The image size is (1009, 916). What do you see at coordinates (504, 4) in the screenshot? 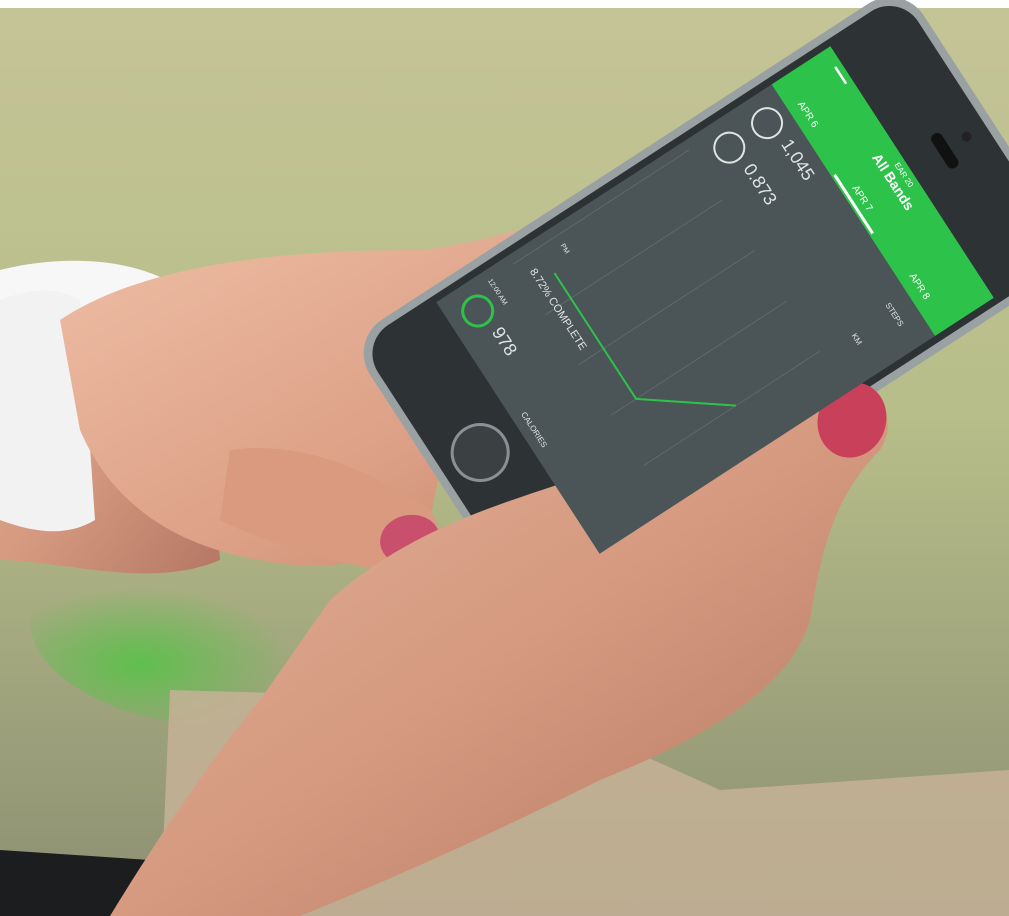
I see `top-border` at bounding box center [504, 4].